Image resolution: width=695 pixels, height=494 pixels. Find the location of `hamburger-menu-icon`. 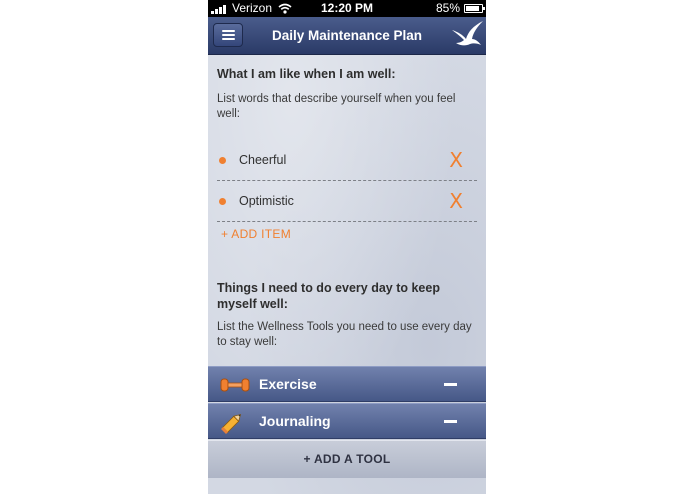

hamburger-menu-icon is located at coordinates (228, 35).